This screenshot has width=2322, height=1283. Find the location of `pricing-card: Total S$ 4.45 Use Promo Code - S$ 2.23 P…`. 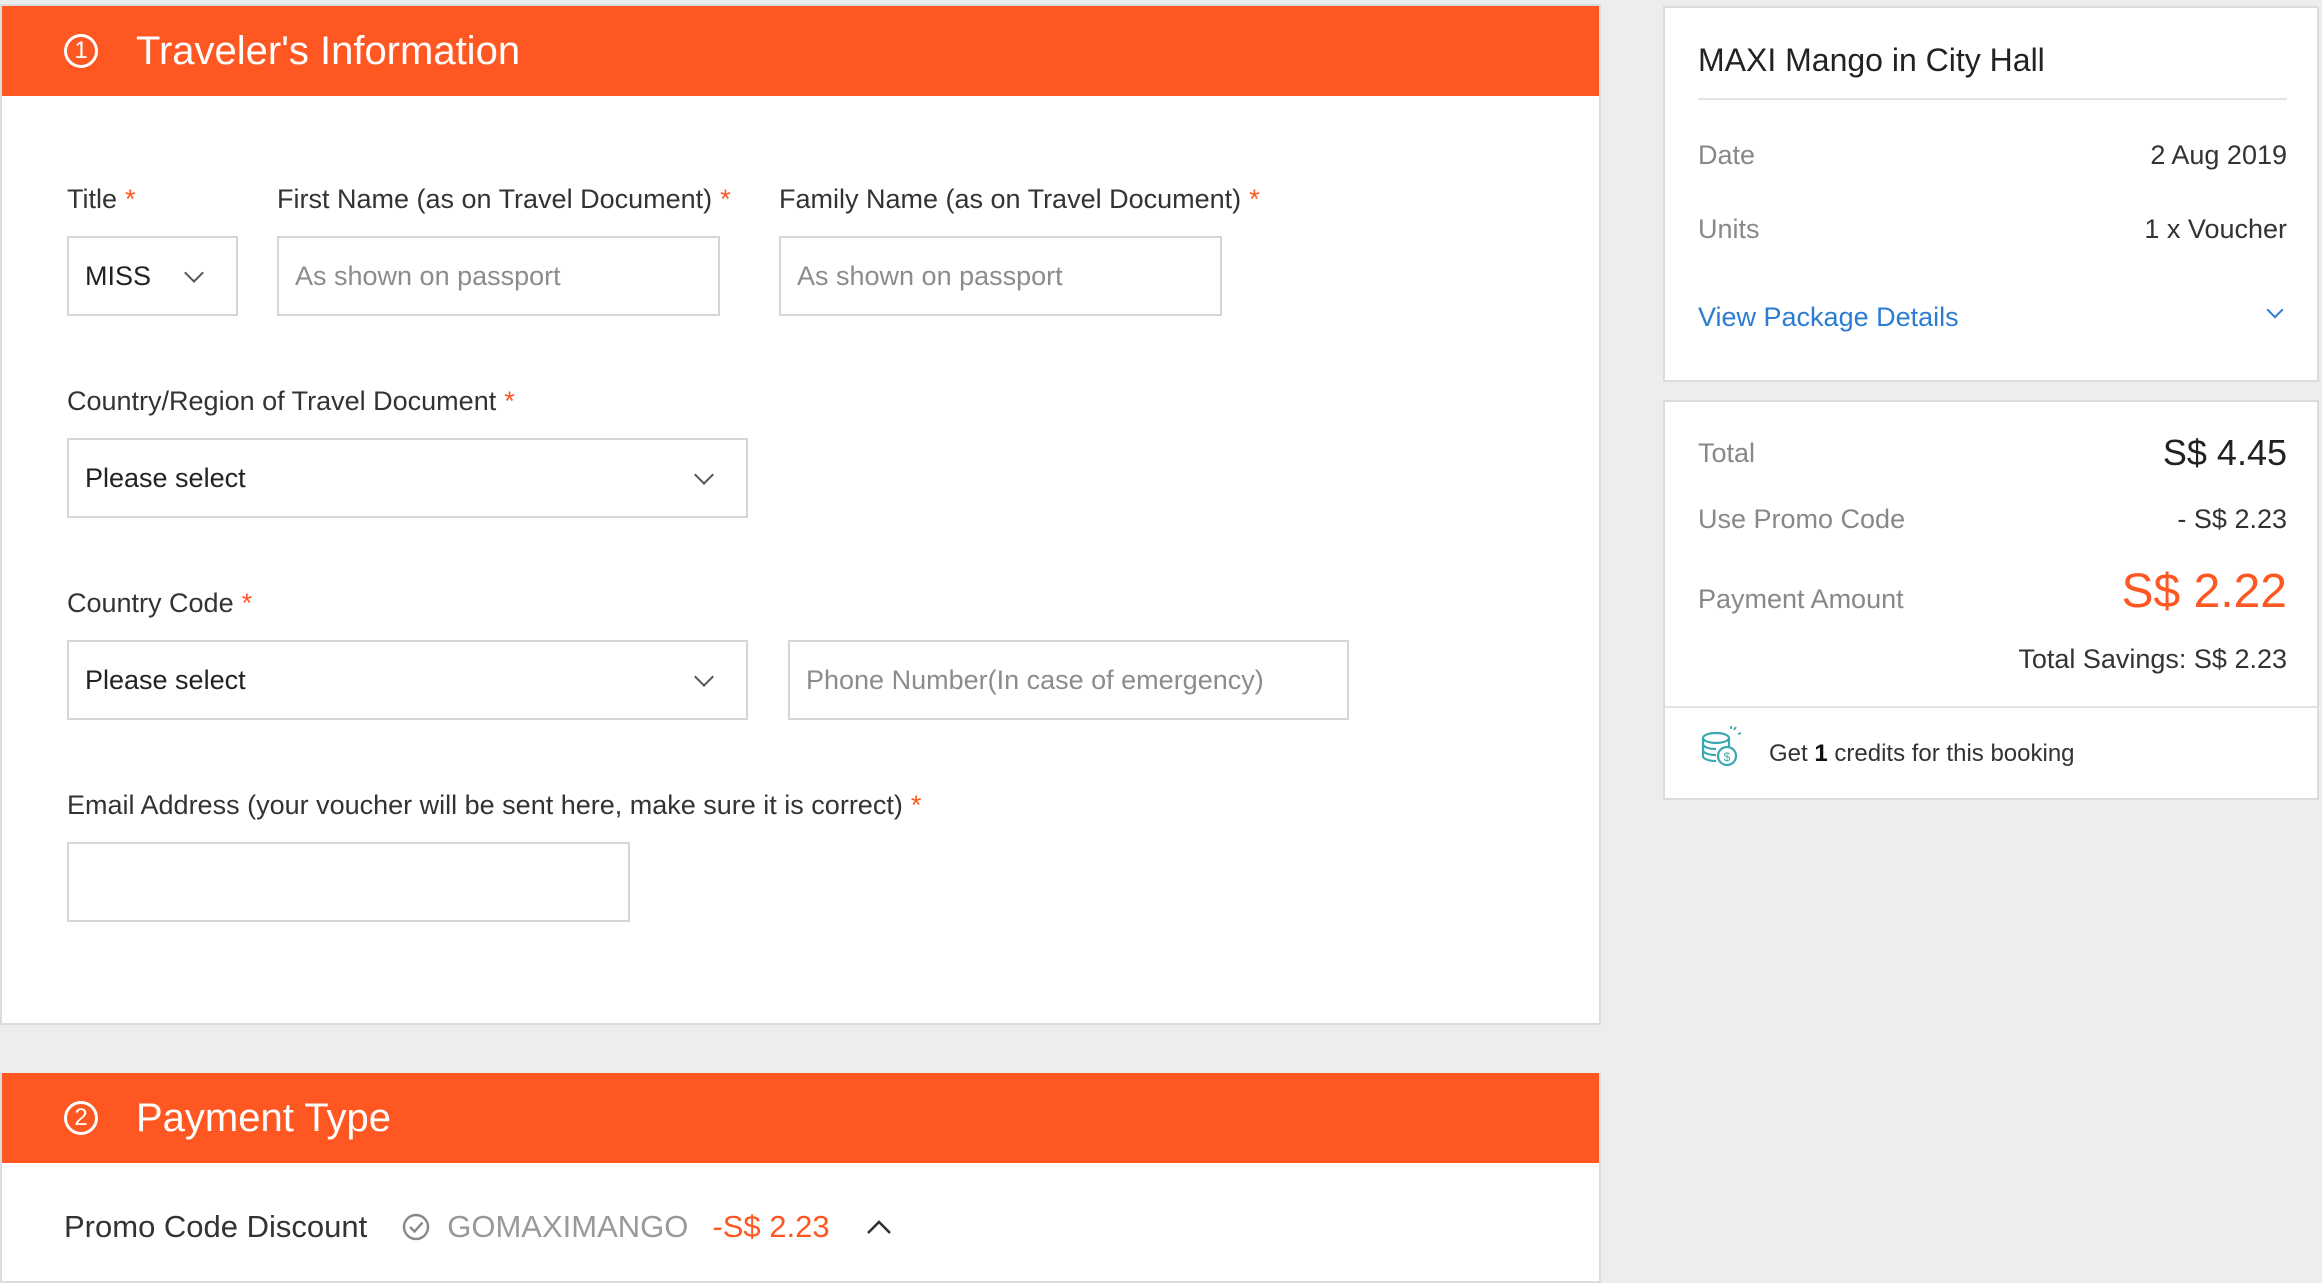

pricing-card: Total S$ 4.45 Use Promo Code - S$ 2.23 P… is located at coordinates (1991, 600).